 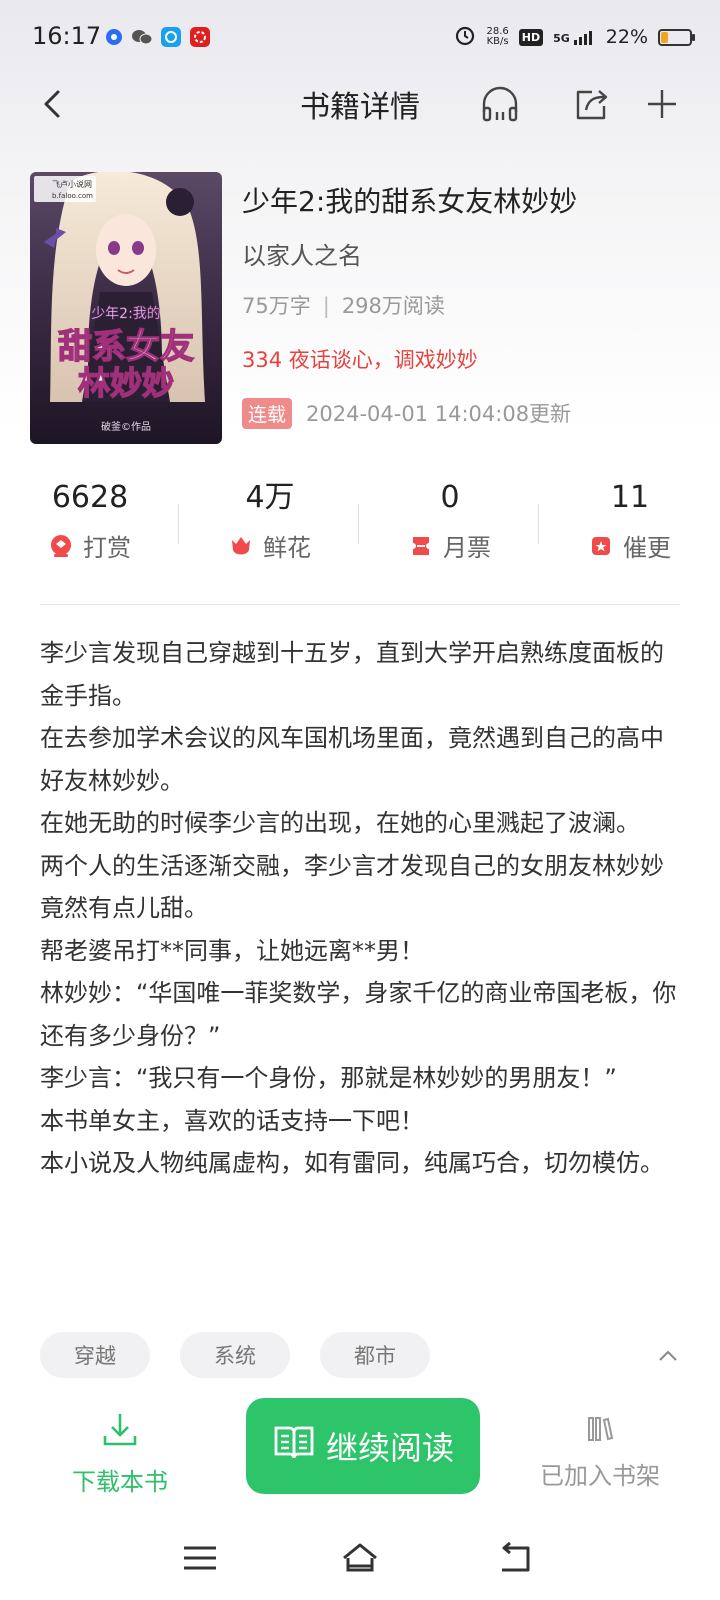 What do you see at coordinates (171, 37) in the screenshot?
I see `browser-icon` at bounding box center [171, 37].